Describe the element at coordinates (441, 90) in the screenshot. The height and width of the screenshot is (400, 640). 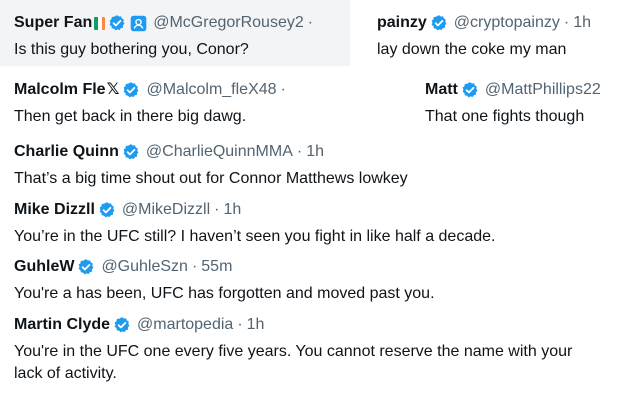
I see `author-name: Matt` at that location.